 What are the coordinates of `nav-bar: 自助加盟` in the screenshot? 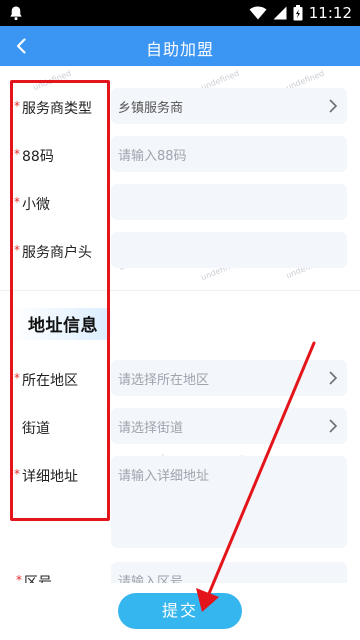 It's located at (180, 46).